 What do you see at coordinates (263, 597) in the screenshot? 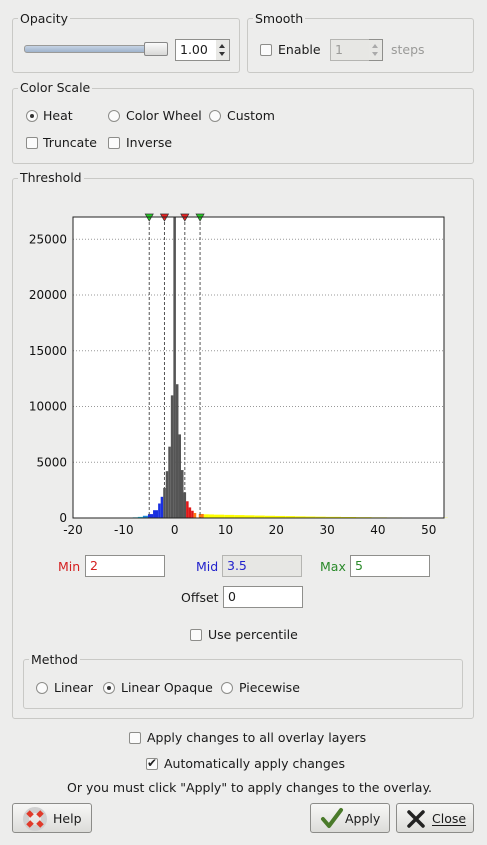
I see `offset-input: 0` at bounding box center [263, 597].